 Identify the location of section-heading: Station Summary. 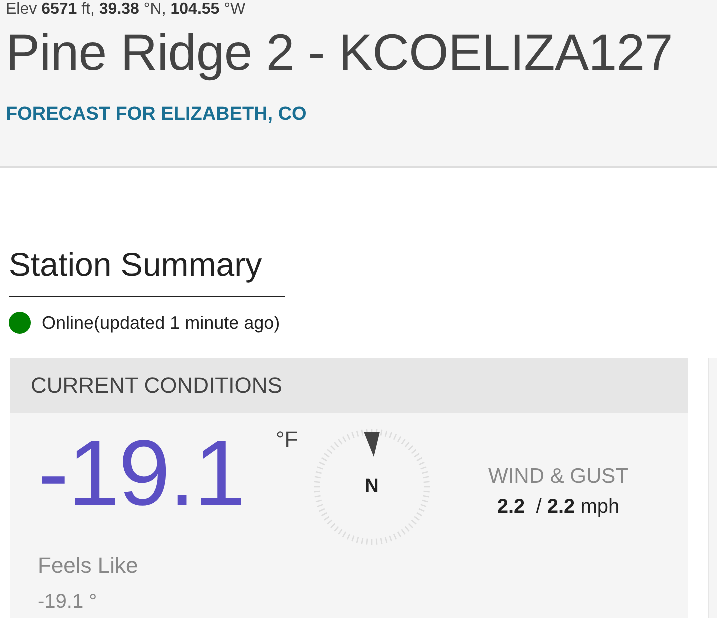
(147, 271).